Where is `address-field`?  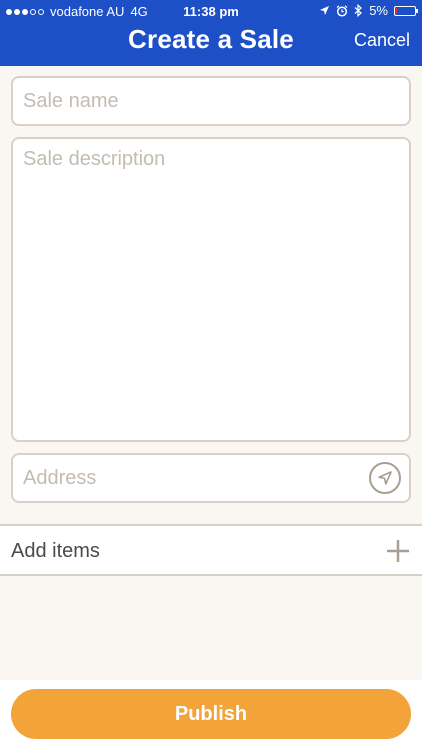 address-field is located at coordinates (211, 478).